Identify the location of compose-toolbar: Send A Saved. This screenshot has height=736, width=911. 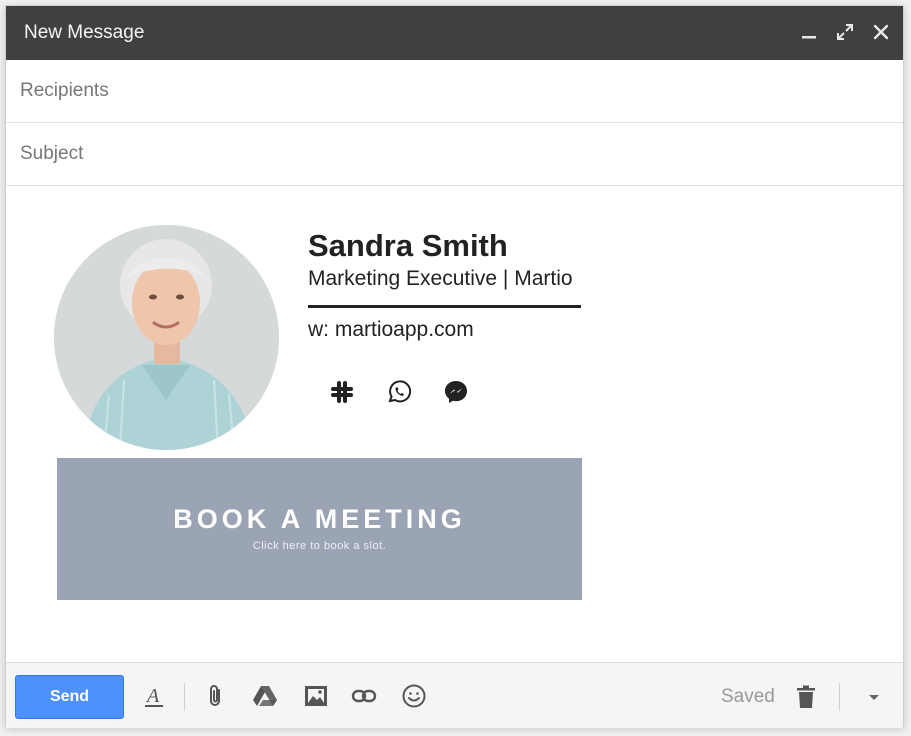
(454, 695).